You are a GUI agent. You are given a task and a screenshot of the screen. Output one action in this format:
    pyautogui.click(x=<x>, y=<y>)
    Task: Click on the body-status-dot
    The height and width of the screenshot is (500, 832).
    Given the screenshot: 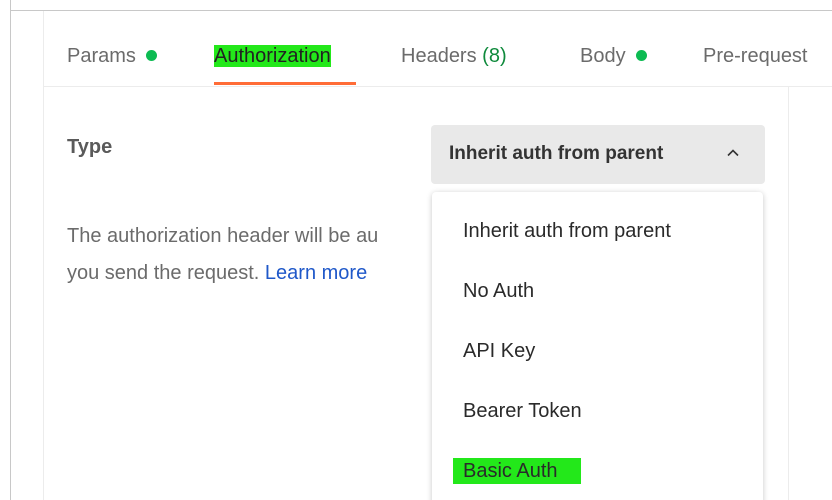 What is the action you would take?
    pyautogui.click(x=641, y=55)
    